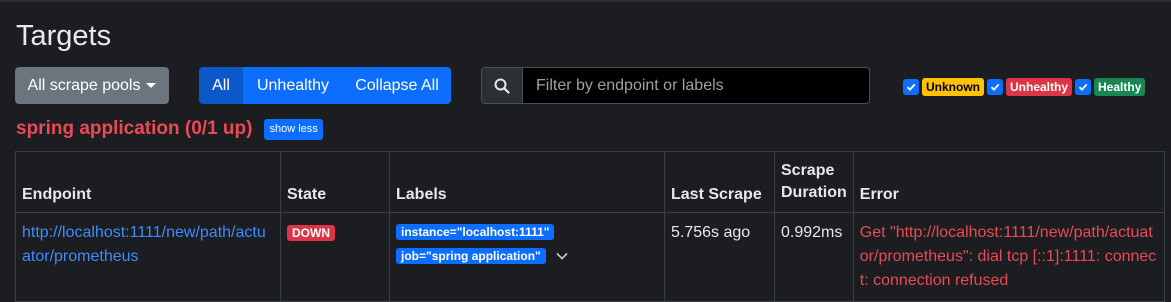 The width and height of the screenshot is (1171, 302). Describe the element at coordinates (151, 85) in the screenshot. I see `caret-down-icon` at that location.